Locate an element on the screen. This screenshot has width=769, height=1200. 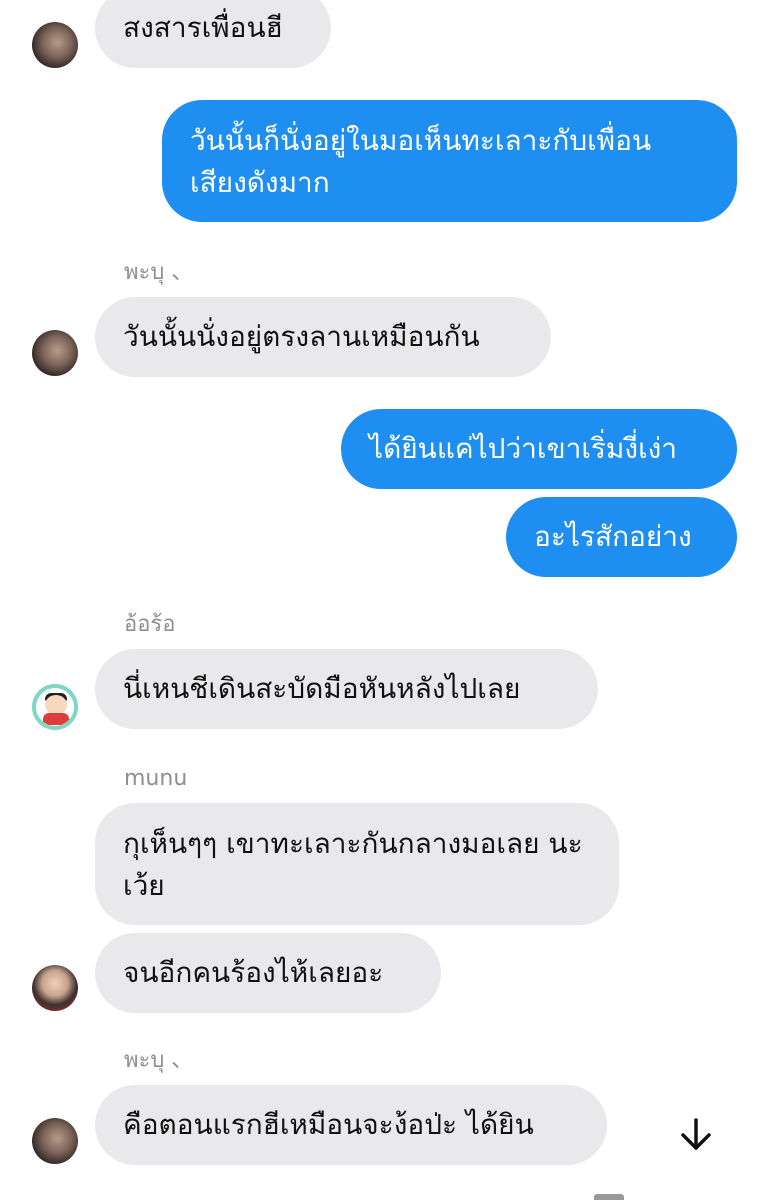
message-bubble-outgoing: อะไรสักอย่าง is located at coordinates (621, 537).